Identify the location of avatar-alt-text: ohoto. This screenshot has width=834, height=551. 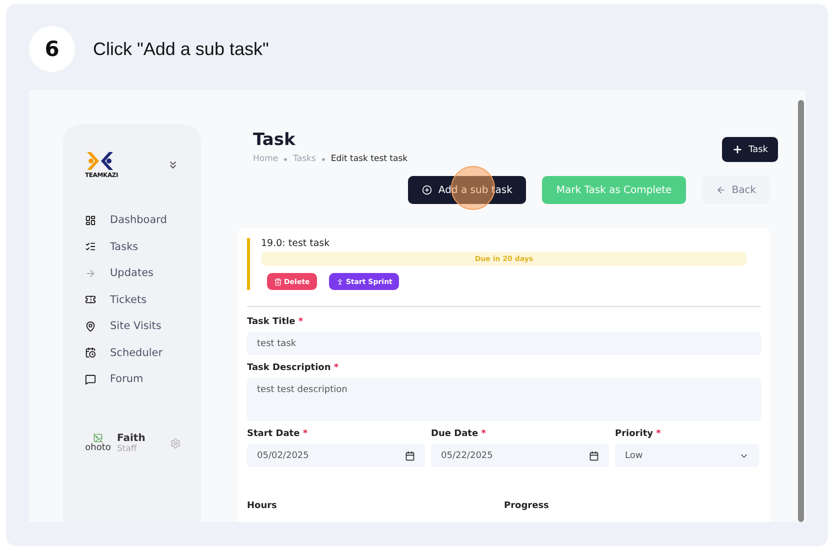
(98, 448).